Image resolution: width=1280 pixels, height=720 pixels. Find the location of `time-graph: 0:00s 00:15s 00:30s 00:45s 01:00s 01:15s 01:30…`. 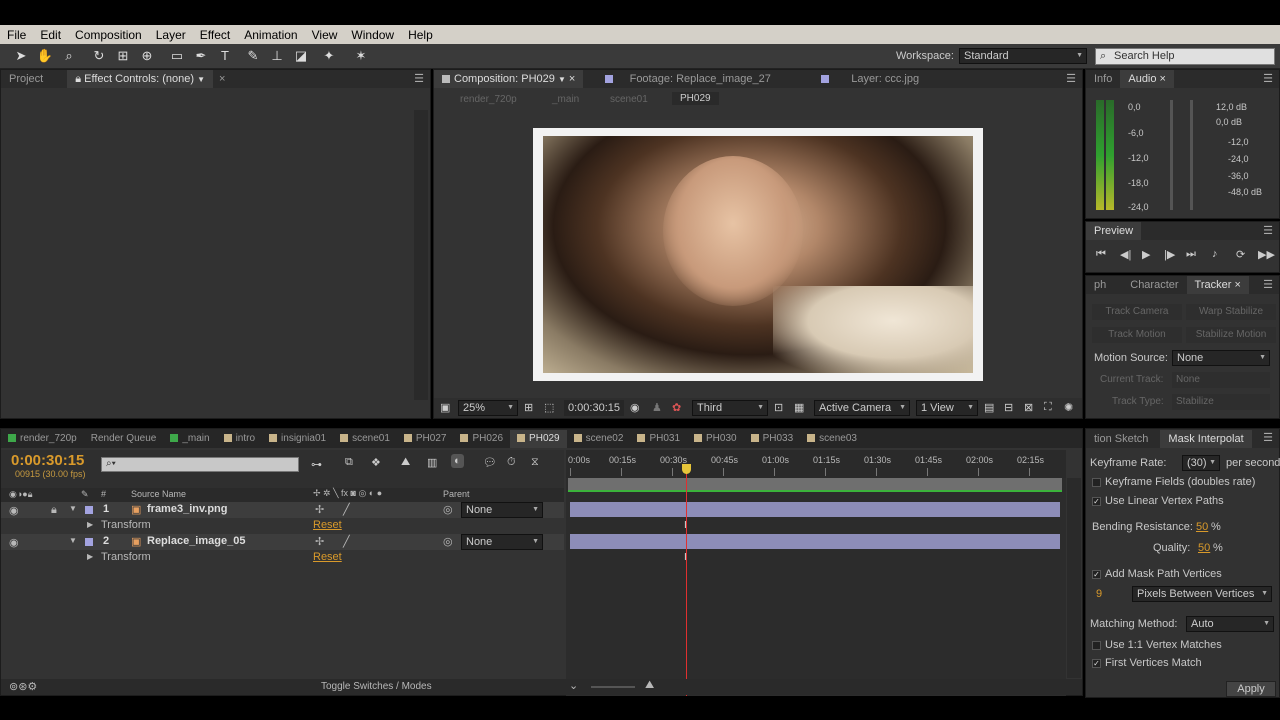

time-graph: 0:00s 00:15s 00:30s 00:45s 01:00s 01:15s 01:30… is located at coordinates (816, 573).